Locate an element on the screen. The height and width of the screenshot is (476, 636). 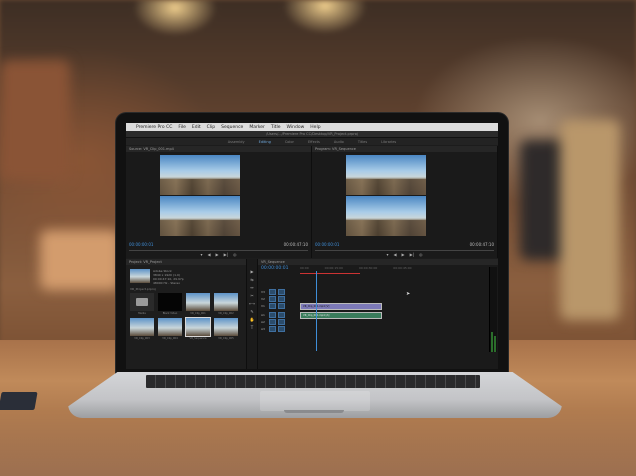
source-monitor-header: Source: VR_Clip_001.mp4 is located at coordinates (218, 149).